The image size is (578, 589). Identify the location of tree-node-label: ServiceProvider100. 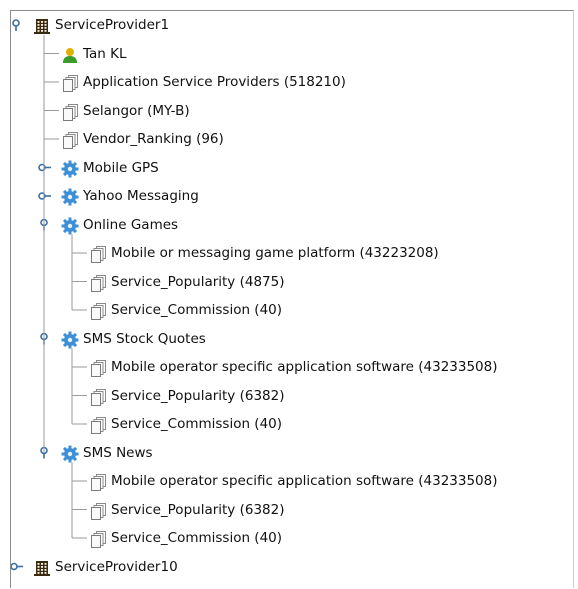
(120, 584).